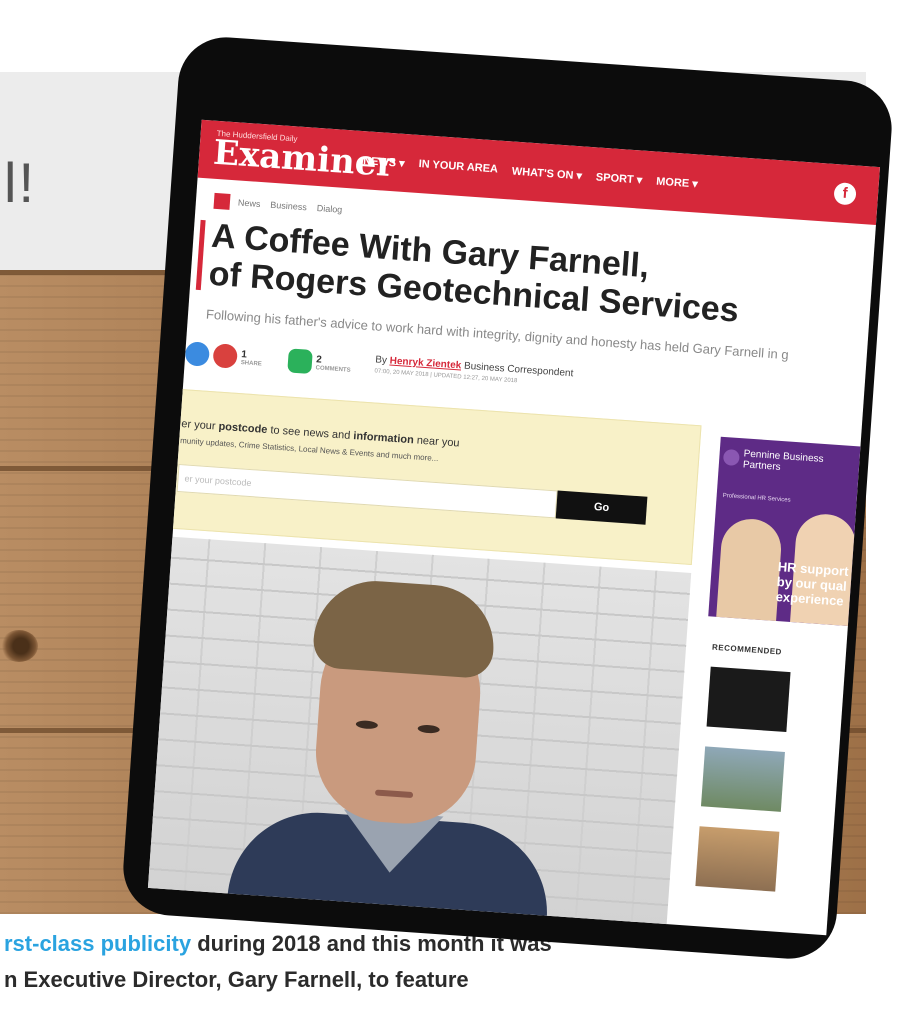  What do you see at coordinates (304, 155) in the screenshot?
I see `site-logo: The Huddersfield Daily Examiner` at bounding box center [304, 155].